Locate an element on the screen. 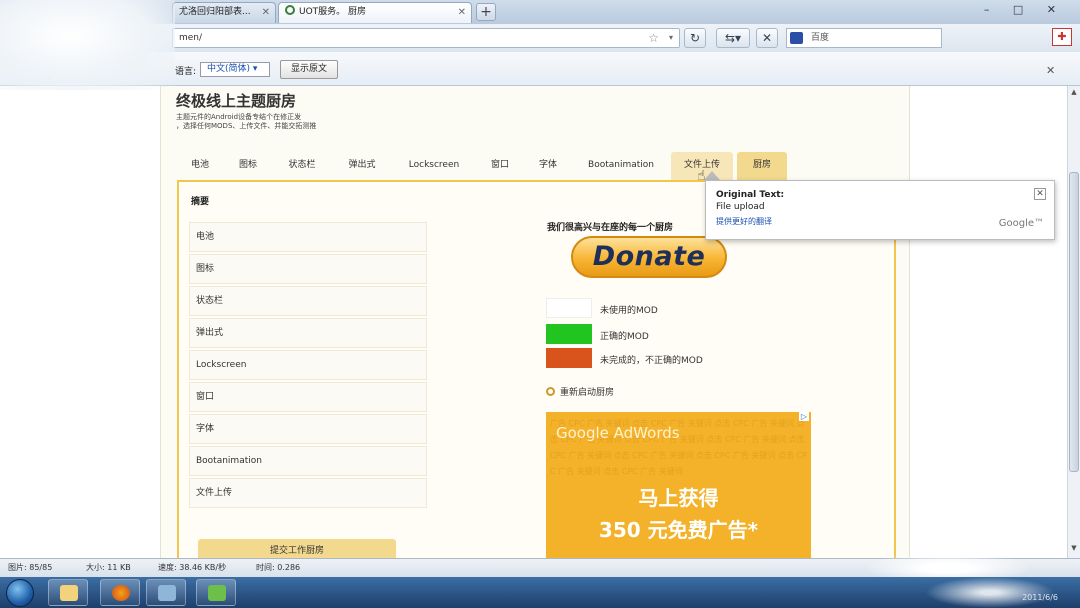  content-title: 摘要 is located at coordinates (200, 202).